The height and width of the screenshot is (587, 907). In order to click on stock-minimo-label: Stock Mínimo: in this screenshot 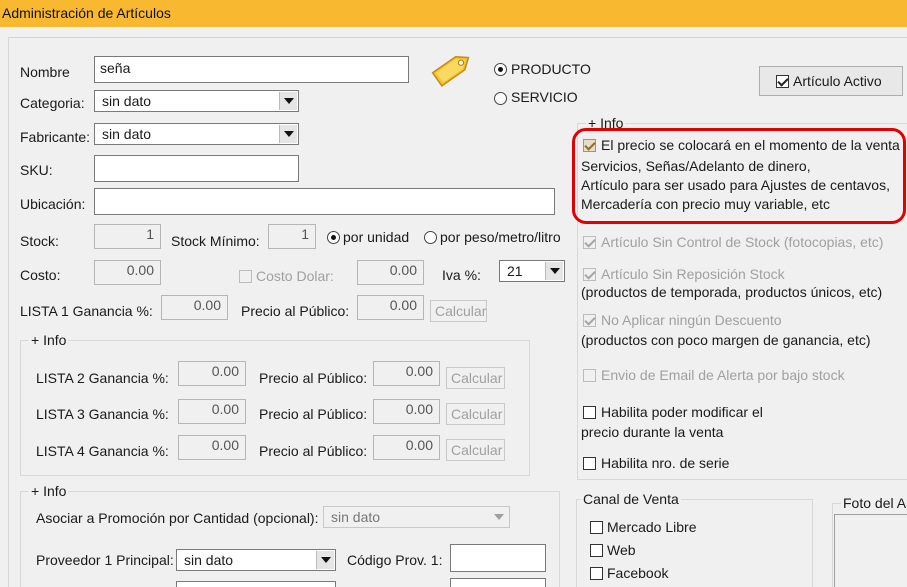, I will do `click(215, 241)`.